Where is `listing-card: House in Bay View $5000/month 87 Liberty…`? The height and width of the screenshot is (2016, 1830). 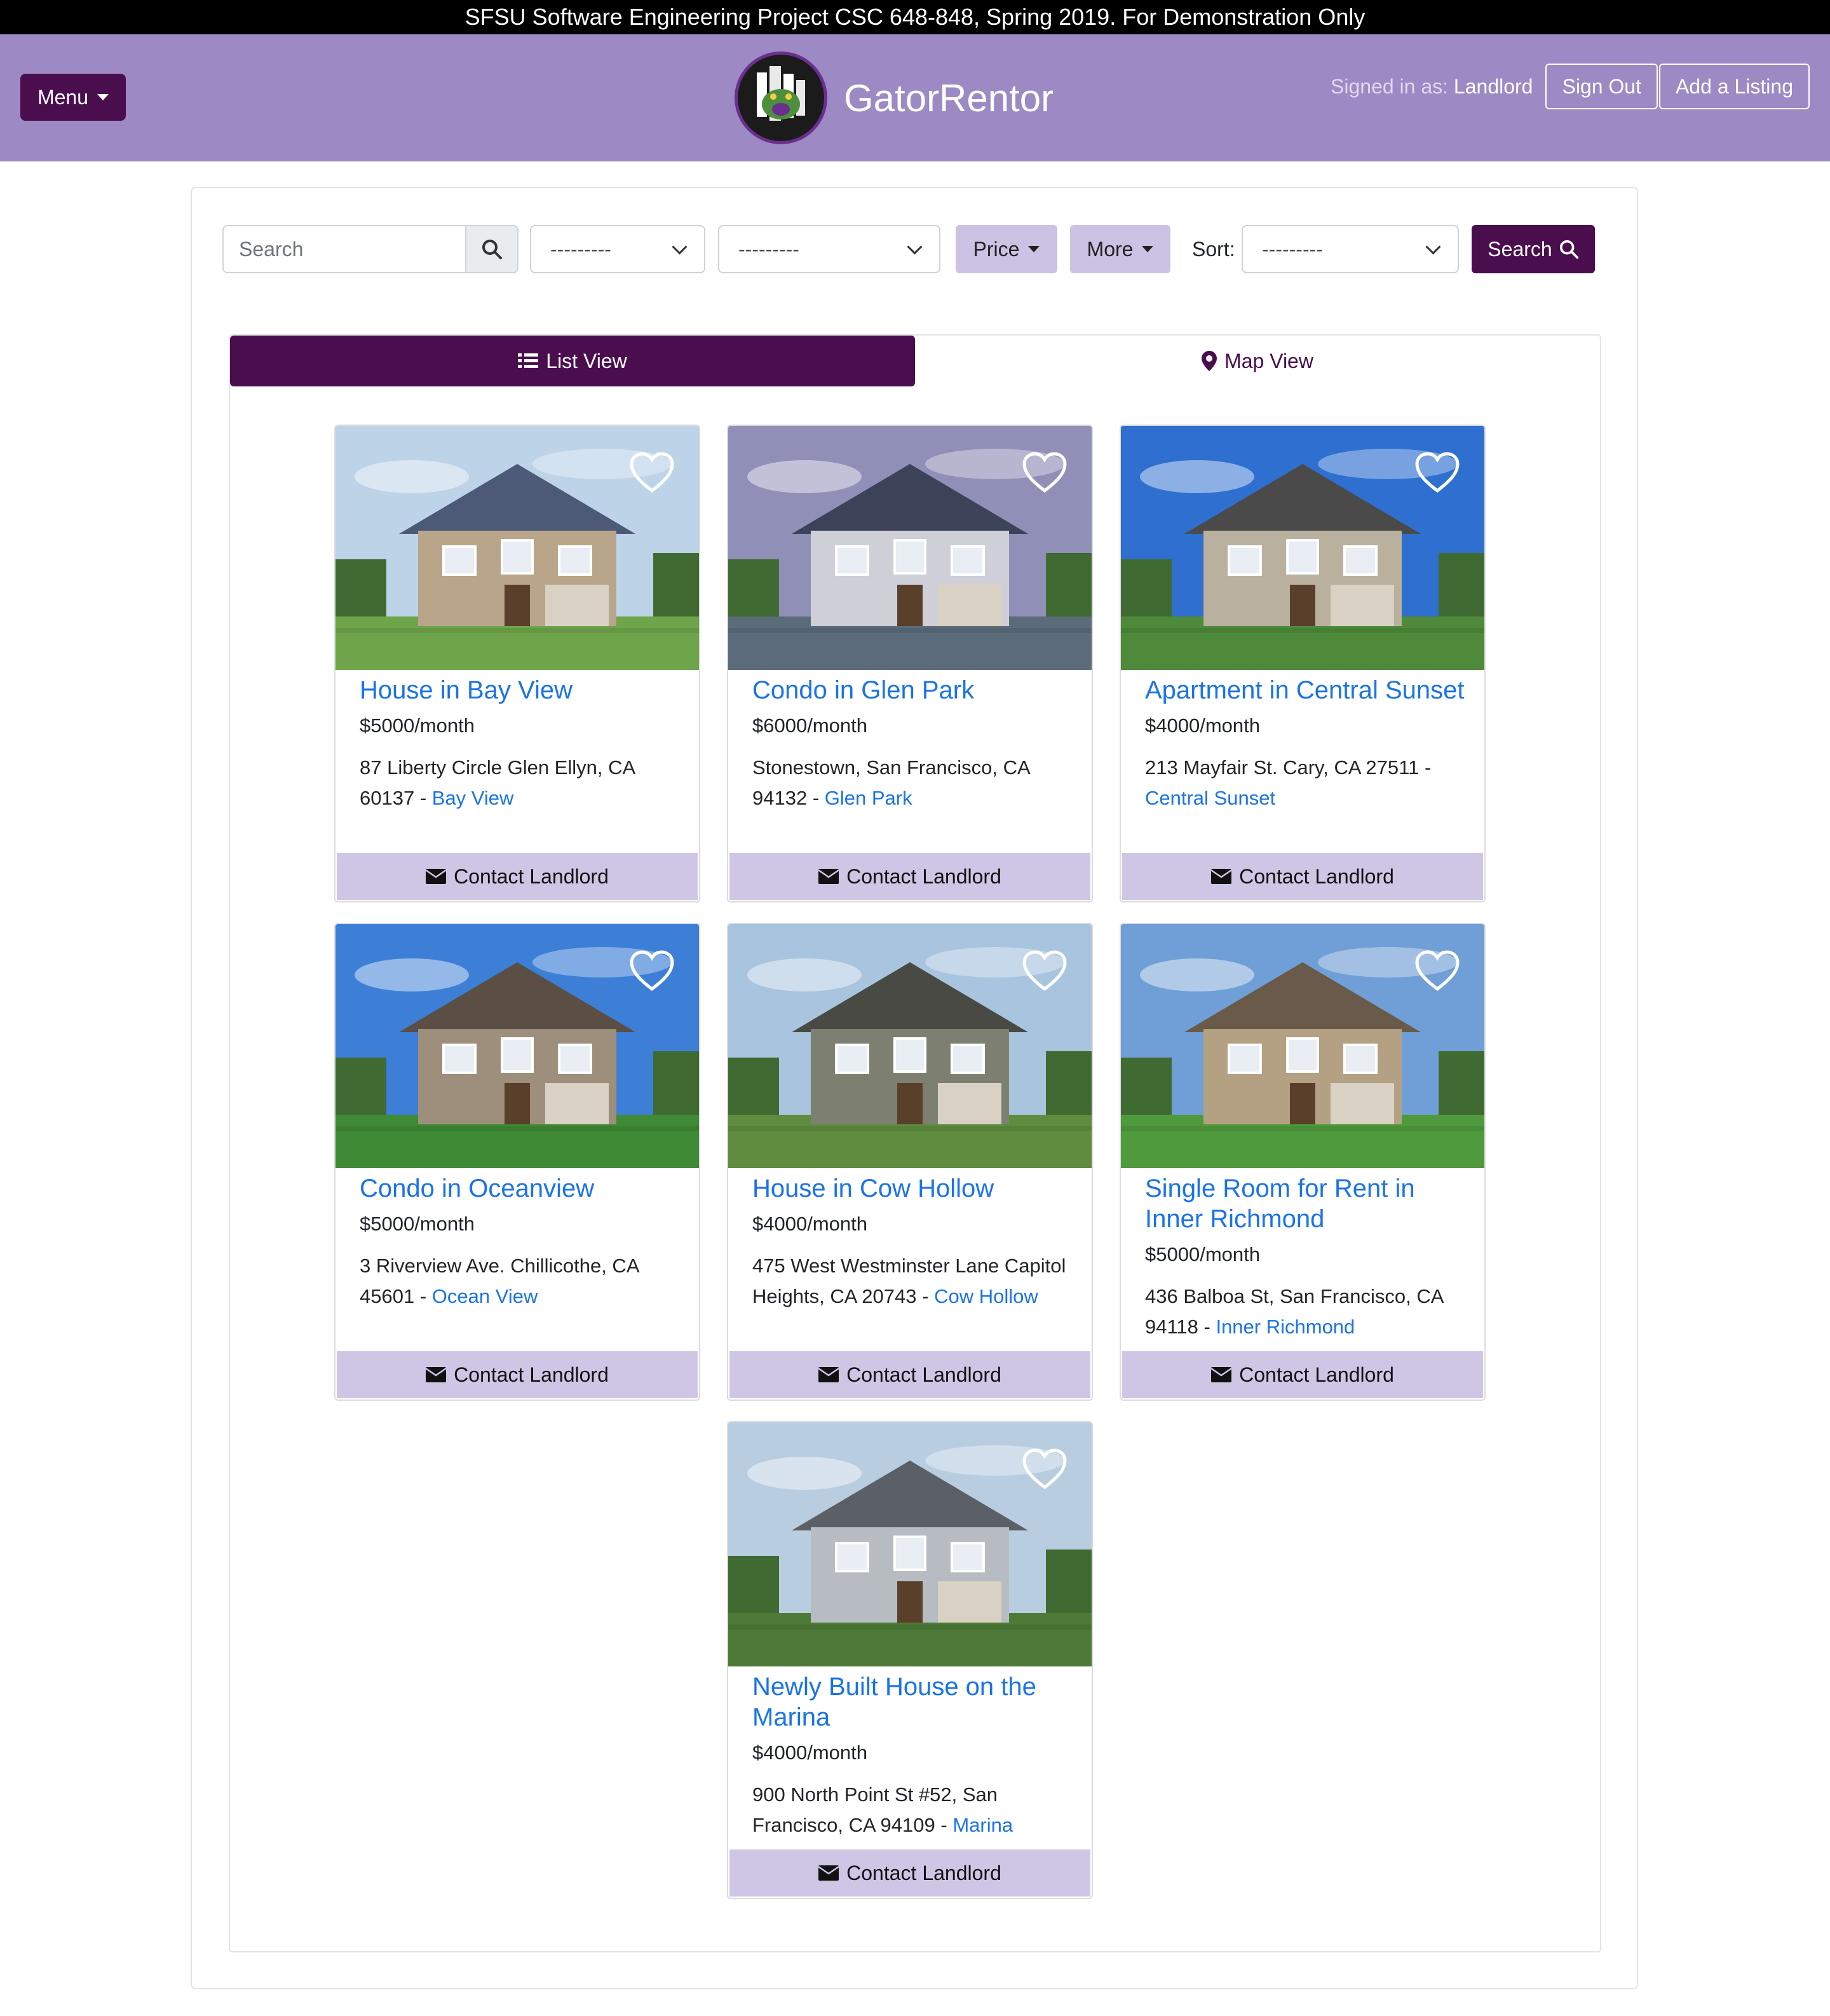
listing-card: House in Bay View $5000/month 87 Liberty… is located at coordinates (517, 663).